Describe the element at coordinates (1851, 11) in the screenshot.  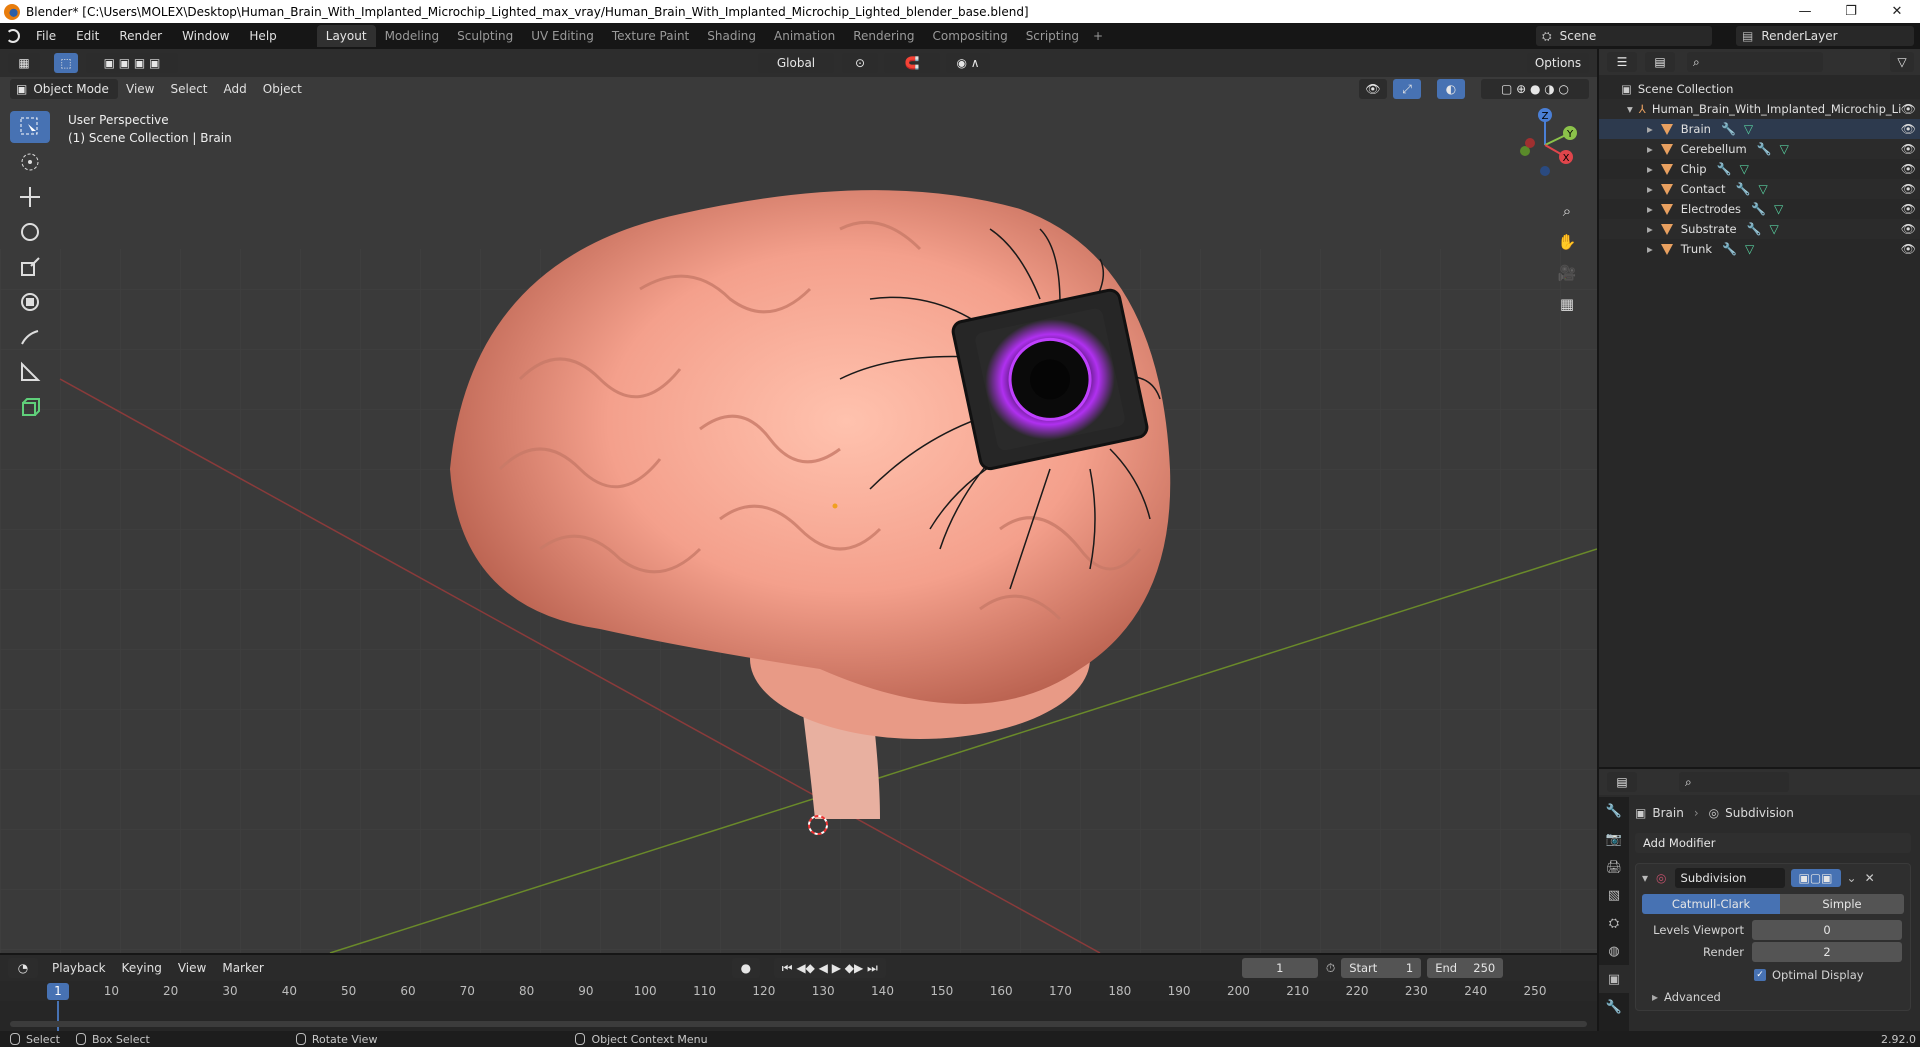
I see `maximize-button: ❐` at that location.